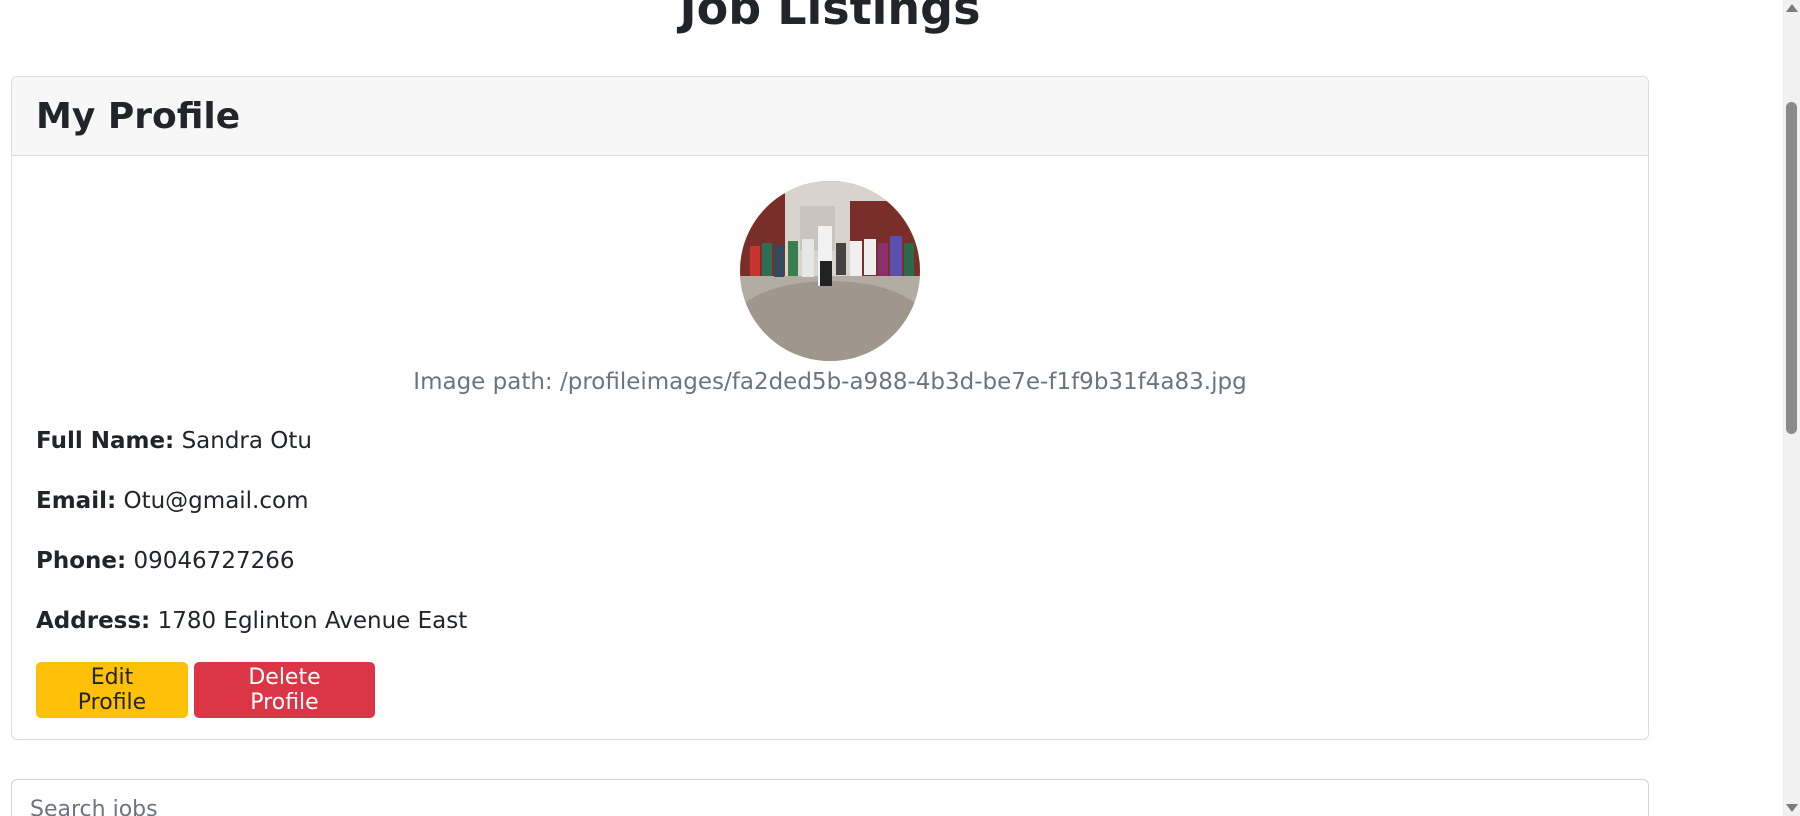  What do you see at coordinates (81, 561) in the screenshot?
I see `phone-label: Phone:` at bounding box center [81, 561].